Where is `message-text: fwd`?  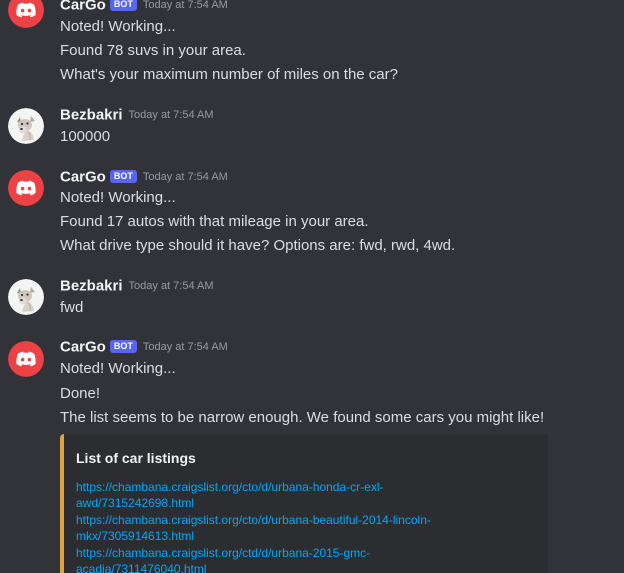
message-text: fwd is located at coordinates (72, 307).